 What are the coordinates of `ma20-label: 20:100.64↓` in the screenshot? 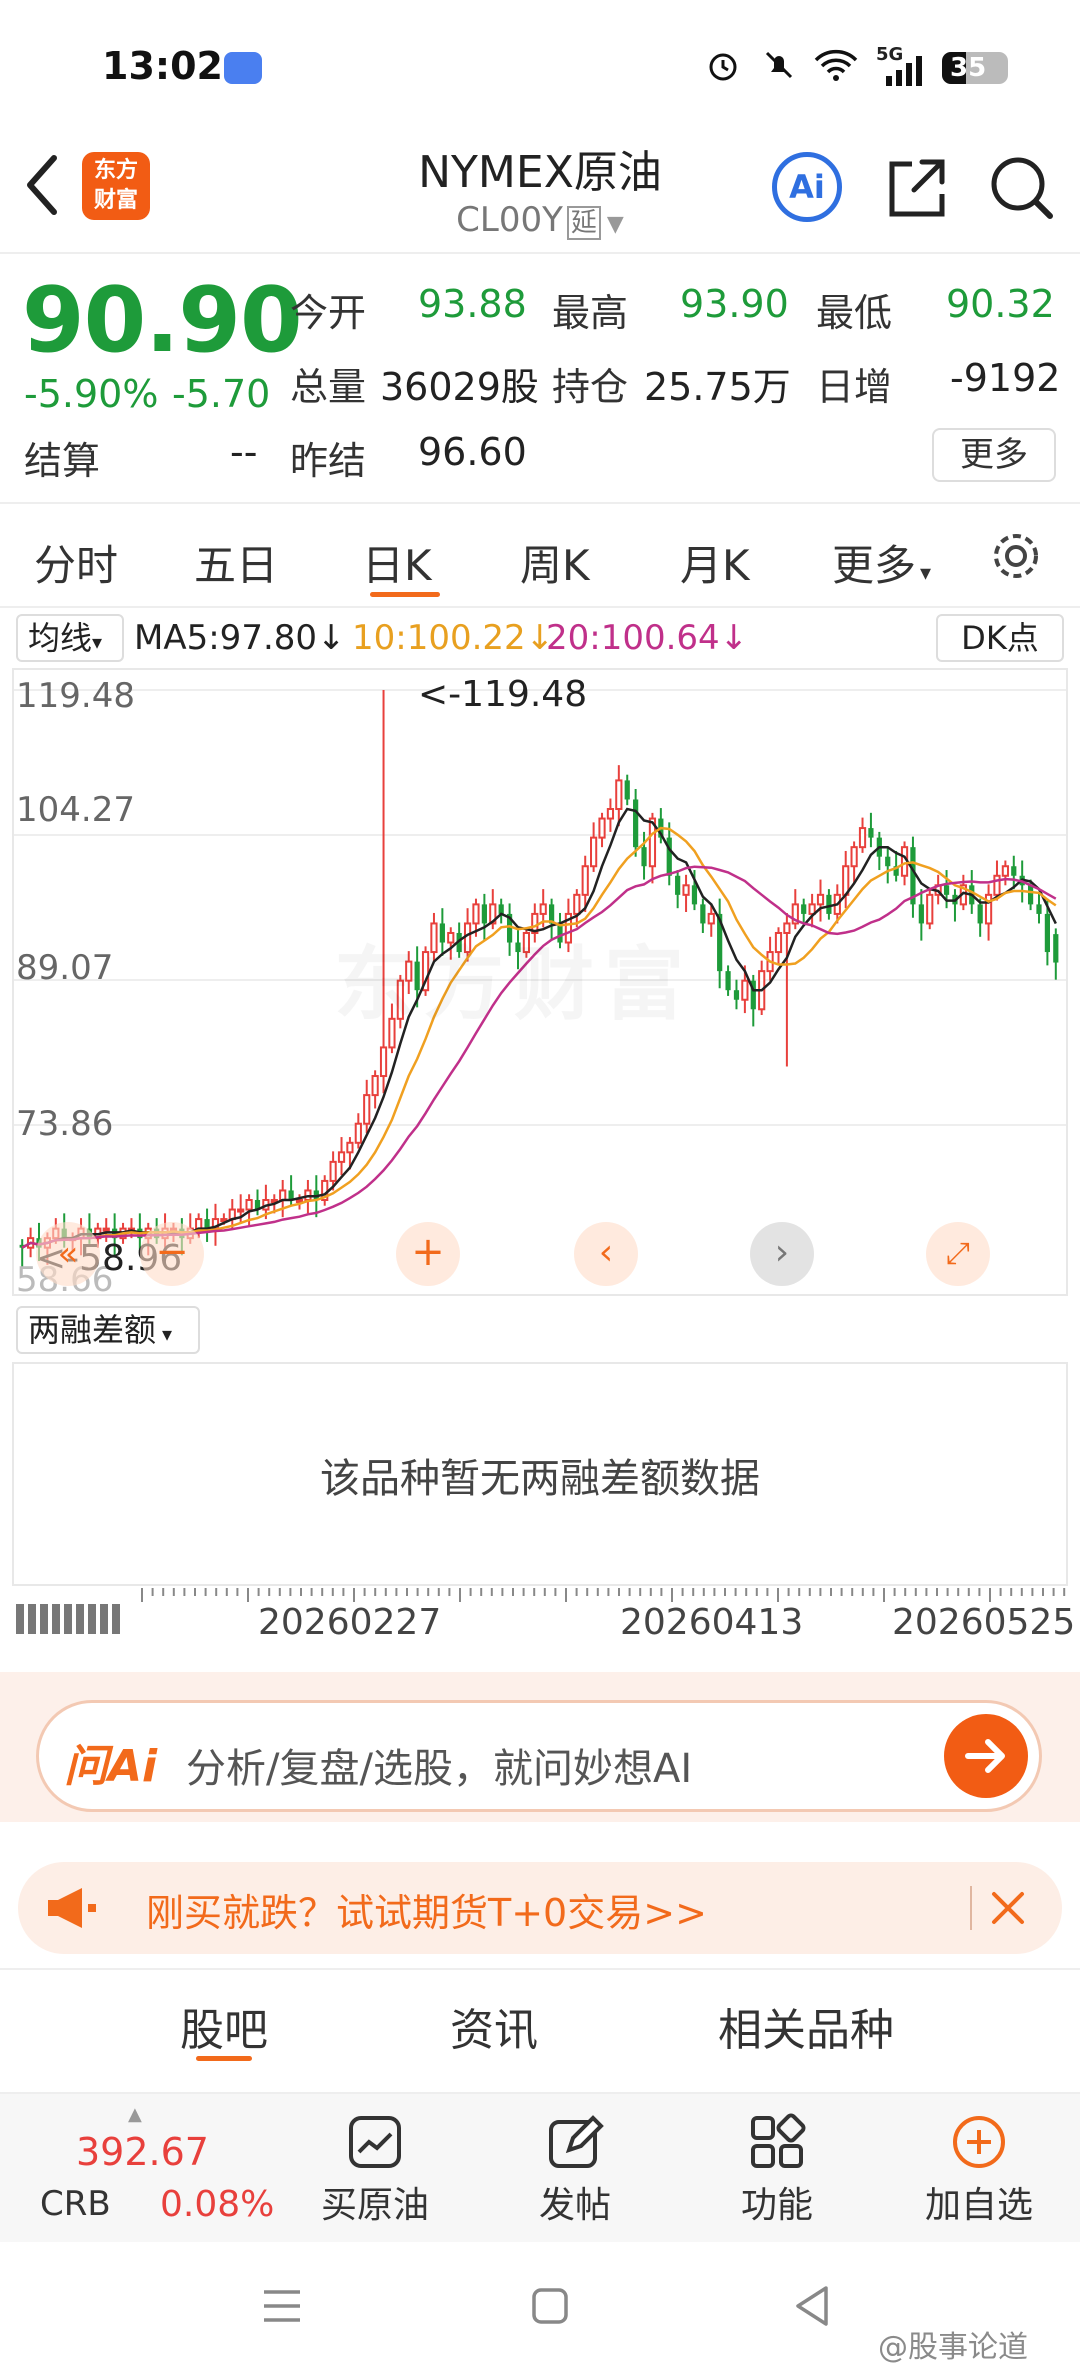 It's located at (647, 638).